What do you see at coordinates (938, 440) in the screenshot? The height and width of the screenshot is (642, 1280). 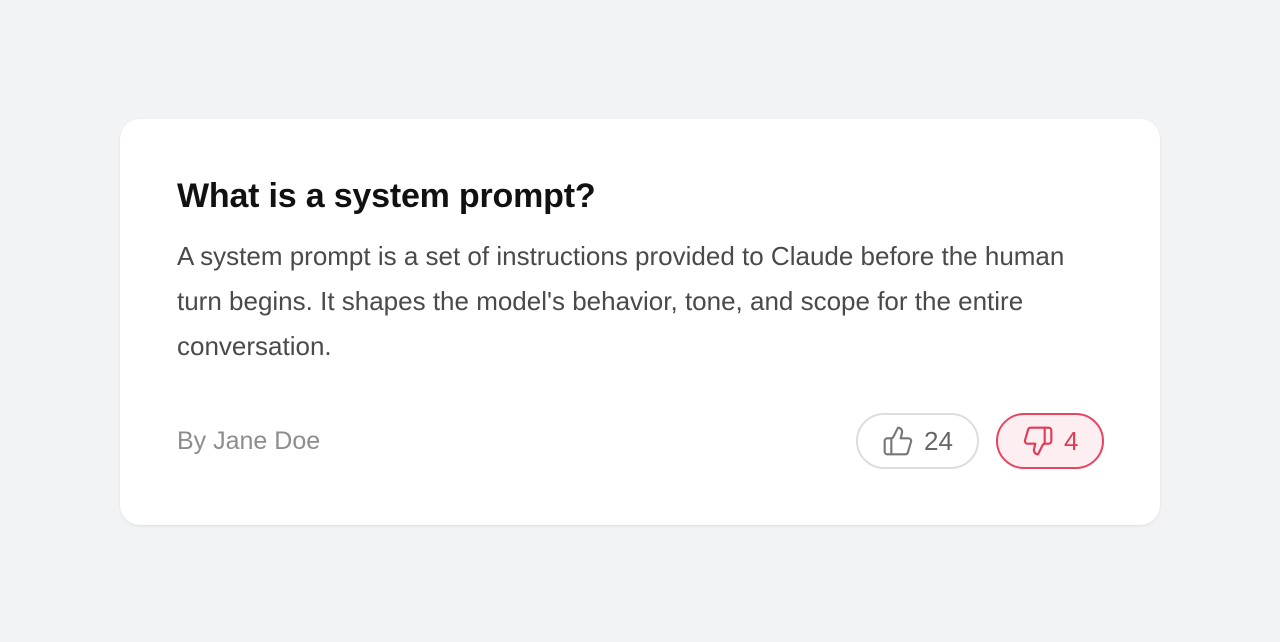 I see `upvote-count: 24` at bounding box center [938, 440].